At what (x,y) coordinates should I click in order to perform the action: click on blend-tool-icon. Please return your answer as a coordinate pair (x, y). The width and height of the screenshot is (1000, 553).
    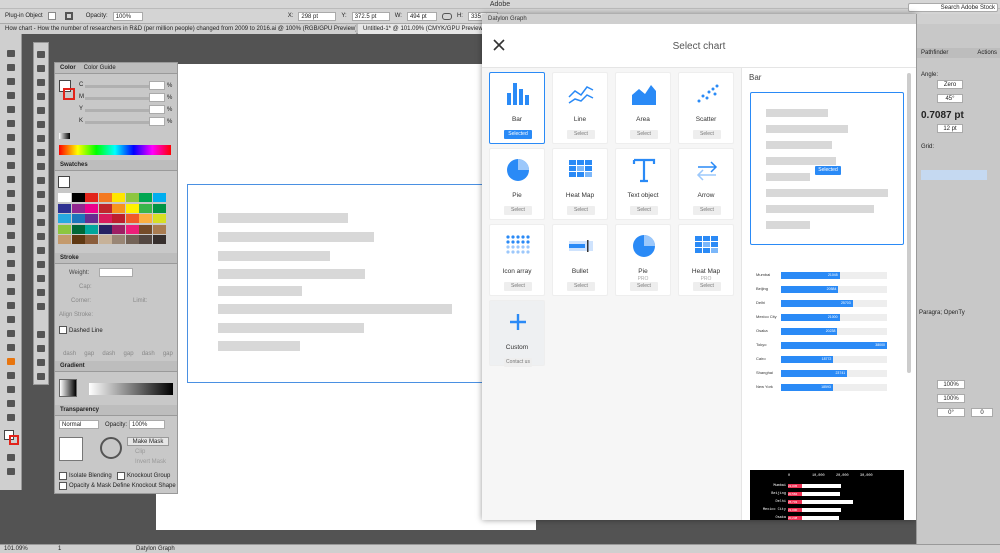
    Looking at the image, I should click on (11, 333).